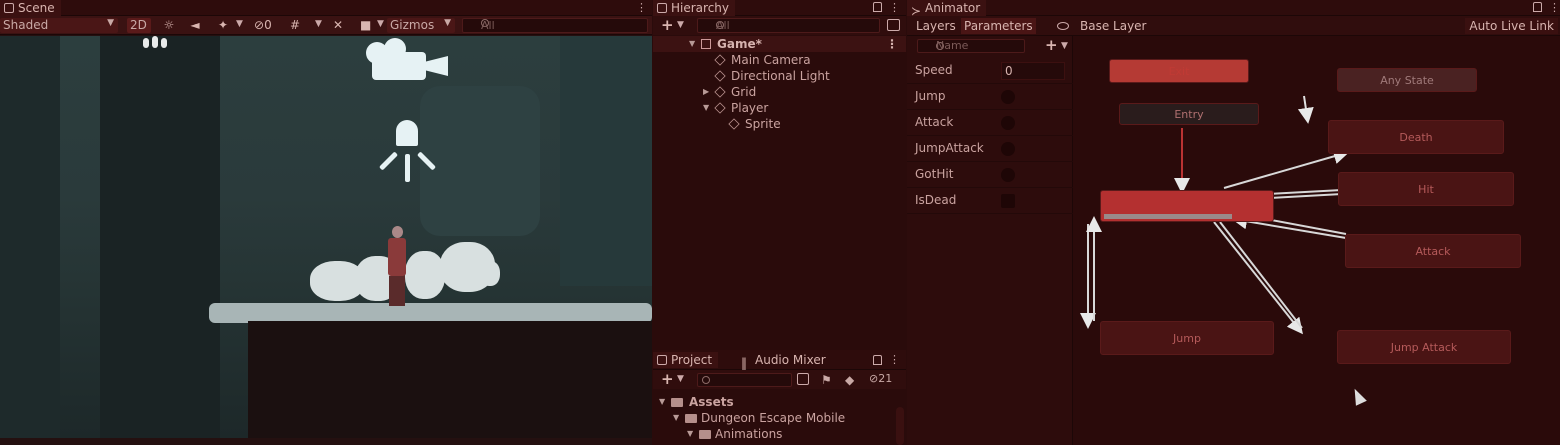 Image resolution: width=1560 pixels, height=445 pixels. Describe the element at coordinates (195, 25) in the screenshot. I see `audio-toggle-icon: ◄` at that location.